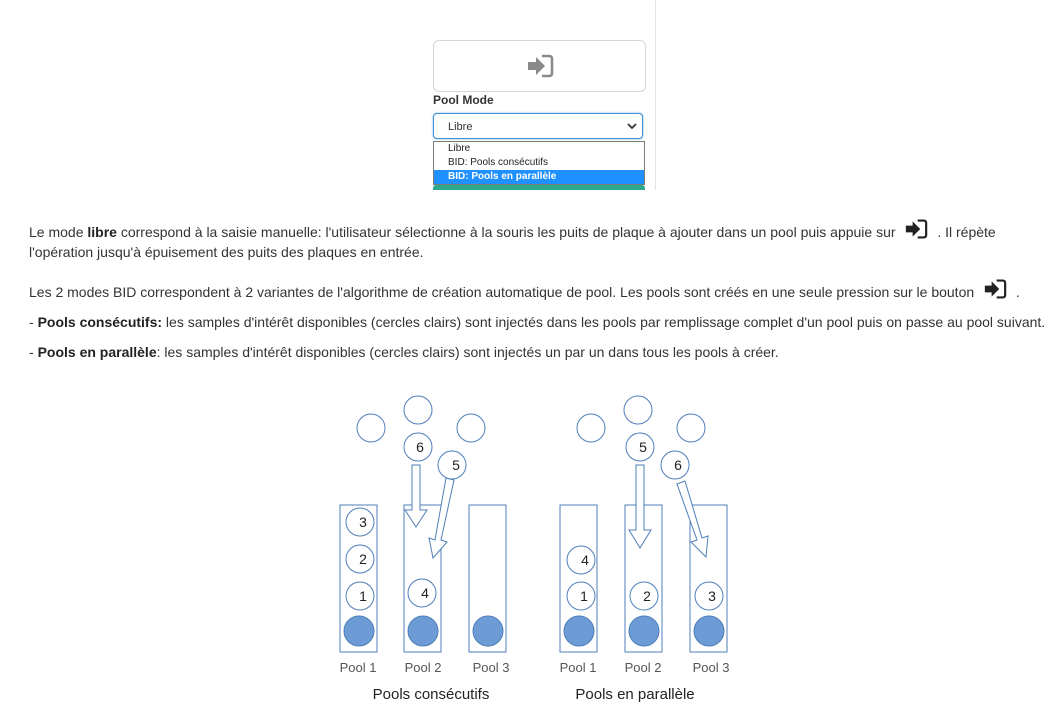  What do you see at coordinates (632, 126) in the screenshot?
I see `chevron-down-icon` at bounding box center [632, 126].